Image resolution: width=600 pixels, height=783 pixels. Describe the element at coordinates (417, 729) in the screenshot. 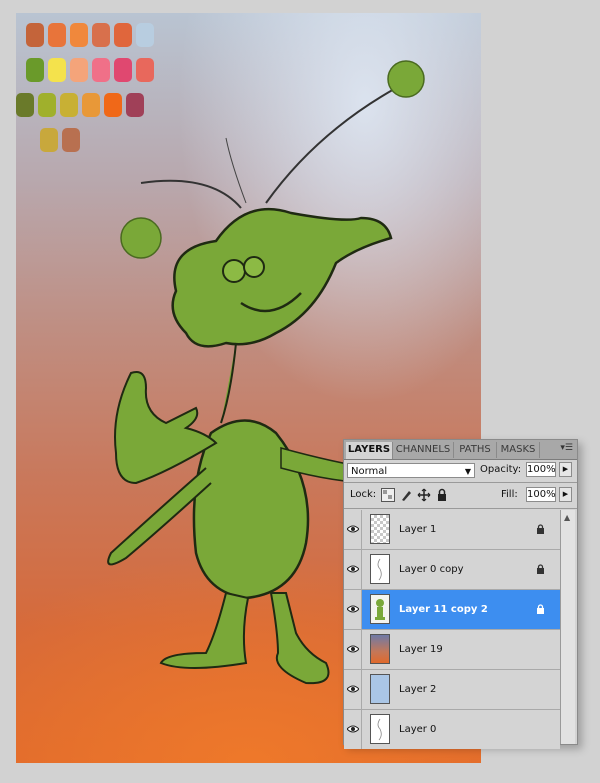

I see `layer-name: Layer 0` at that location.